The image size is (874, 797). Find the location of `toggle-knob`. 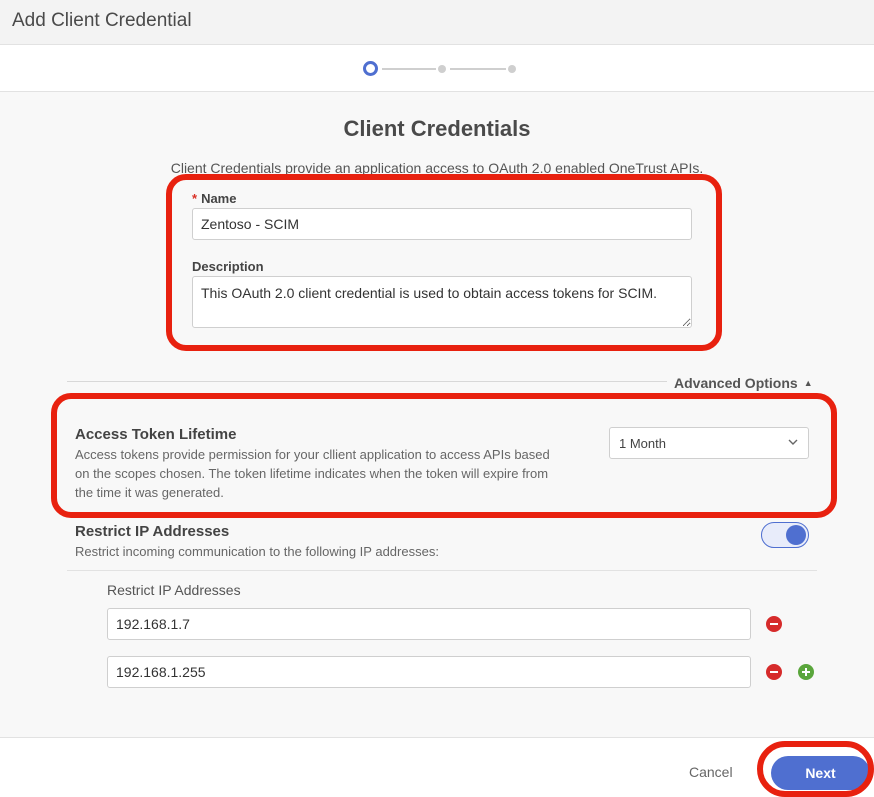

toggle-knob is located at coordinates (796, 535).